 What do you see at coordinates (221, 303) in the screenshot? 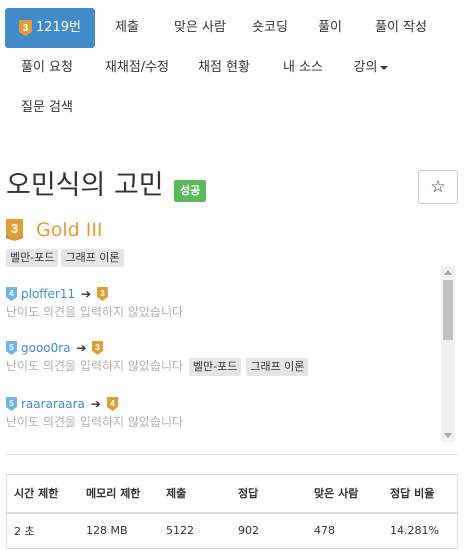
I see `list-item: 4 ploffer11 ➔ 3 난이도 의견을 입력하지 않았습니다` at bounding box center [221, 303].